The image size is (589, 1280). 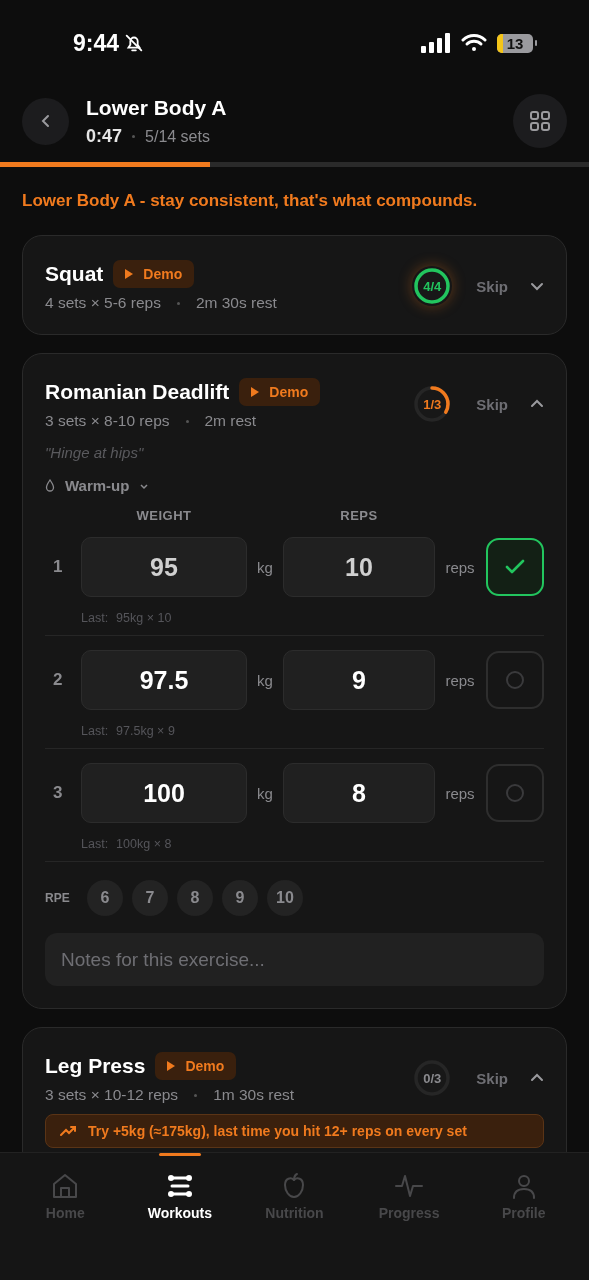 What do you see at coordinates (144, 844) in the screenshot?
I see `last-value: 100kg × 8` at bounding box center [144, 844].